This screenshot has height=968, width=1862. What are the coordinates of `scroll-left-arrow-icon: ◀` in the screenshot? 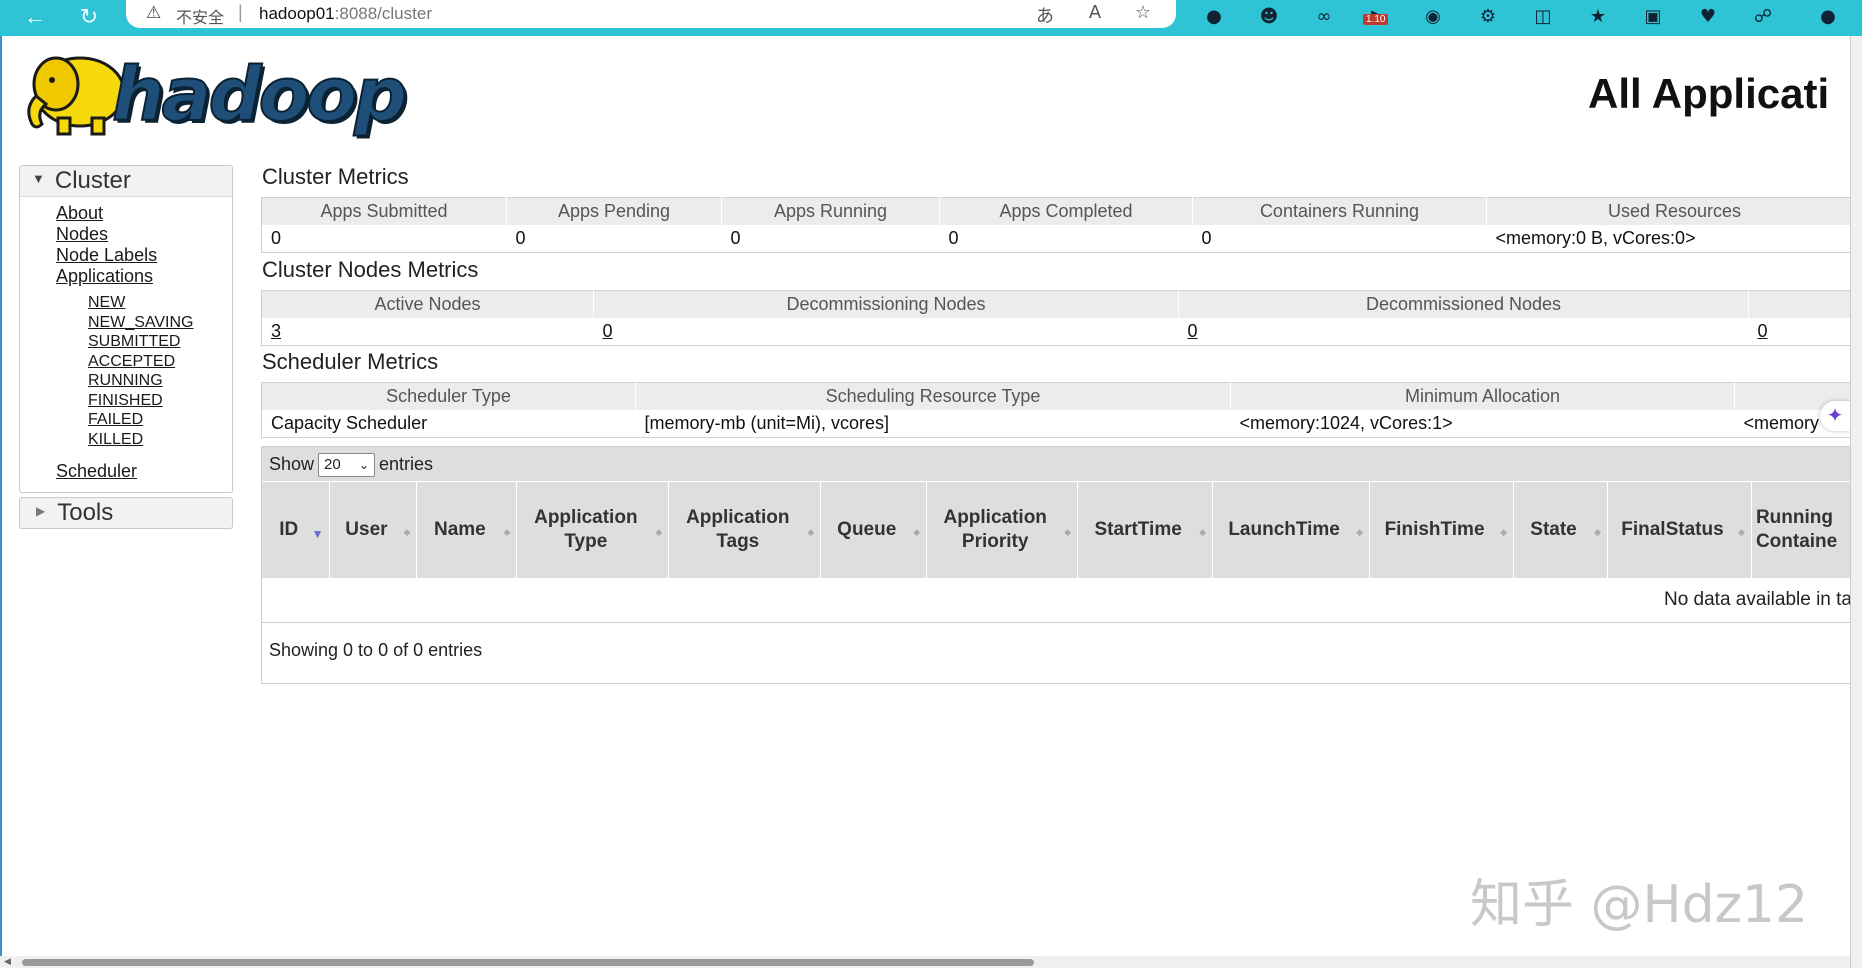 It's located at (7, 961).